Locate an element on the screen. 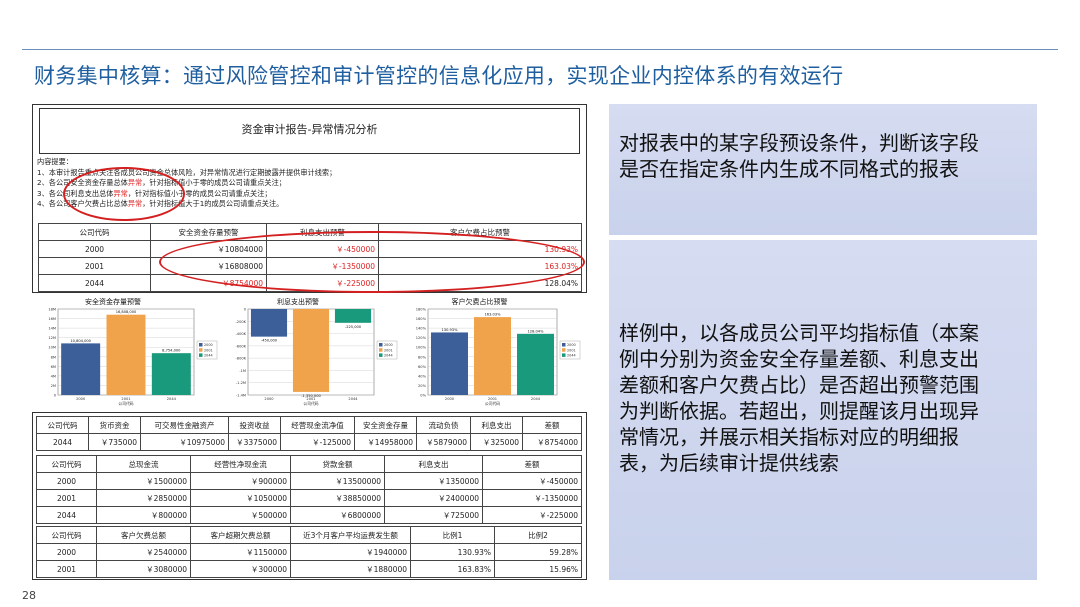 This screenshot has height=607, width=1080. description-top-text: 对报表中的某字段预设条件，判断该字段是否在指定条件内生成不同格式的报表 is located at coordinates (799, 156).